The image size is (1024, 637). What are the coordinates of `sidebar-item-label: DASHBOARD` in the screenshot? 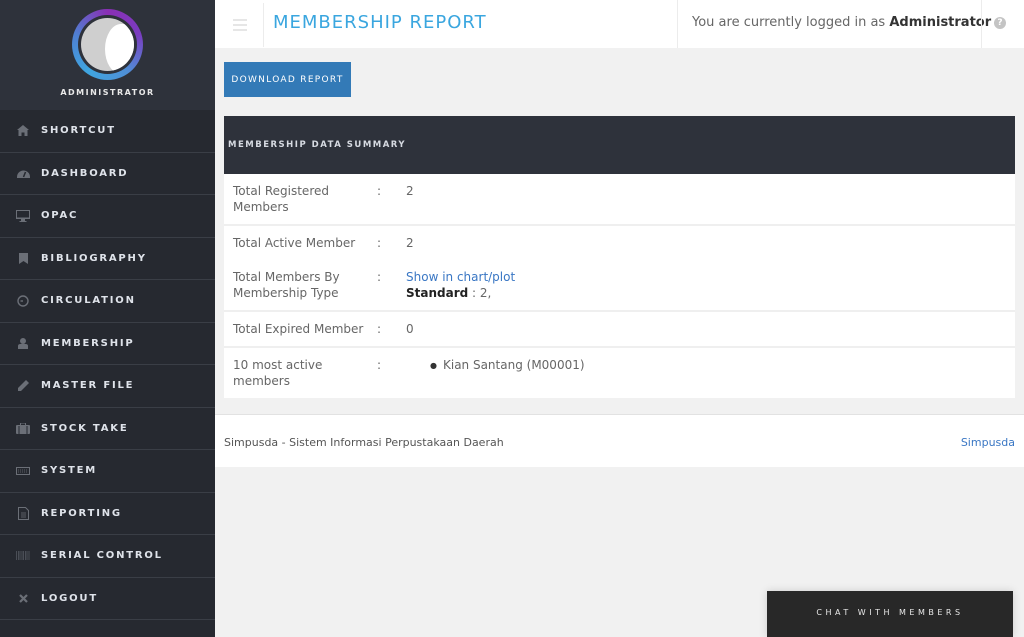 It's located at (85, 173).